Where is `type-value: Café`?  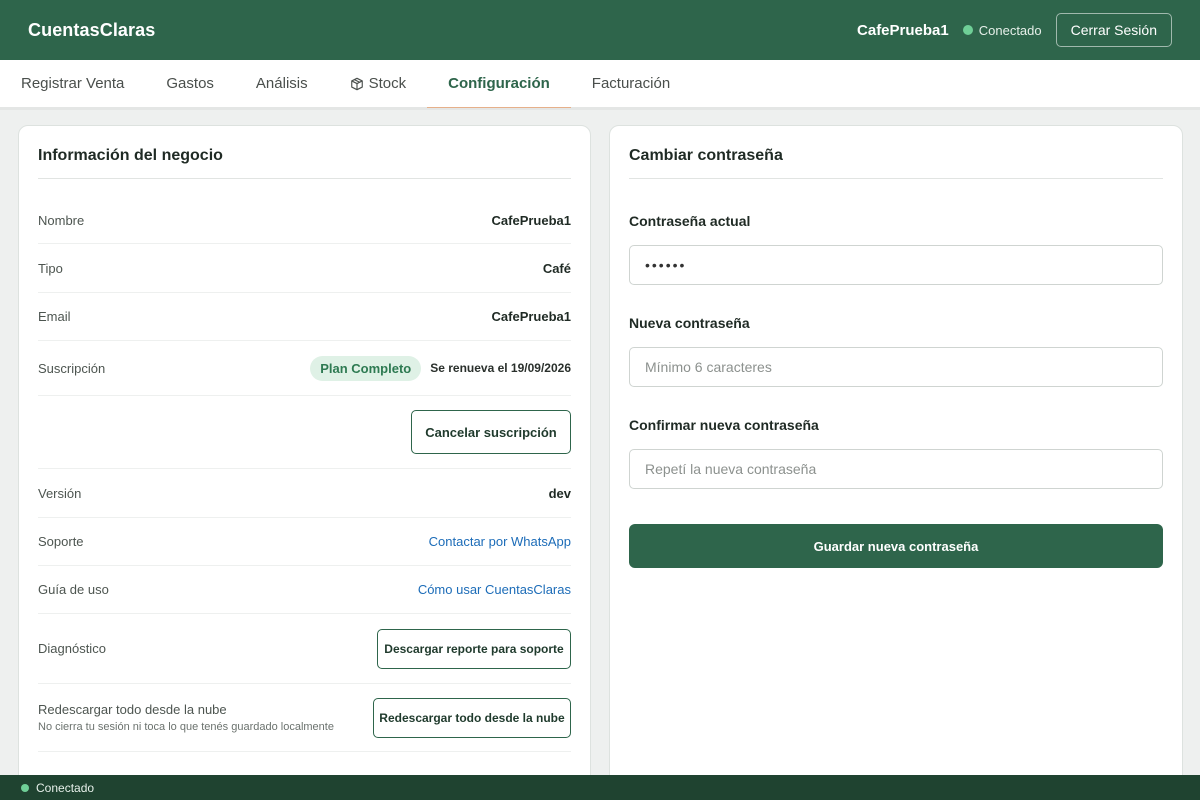
type-value: Café is located at coordinates (556, 268).